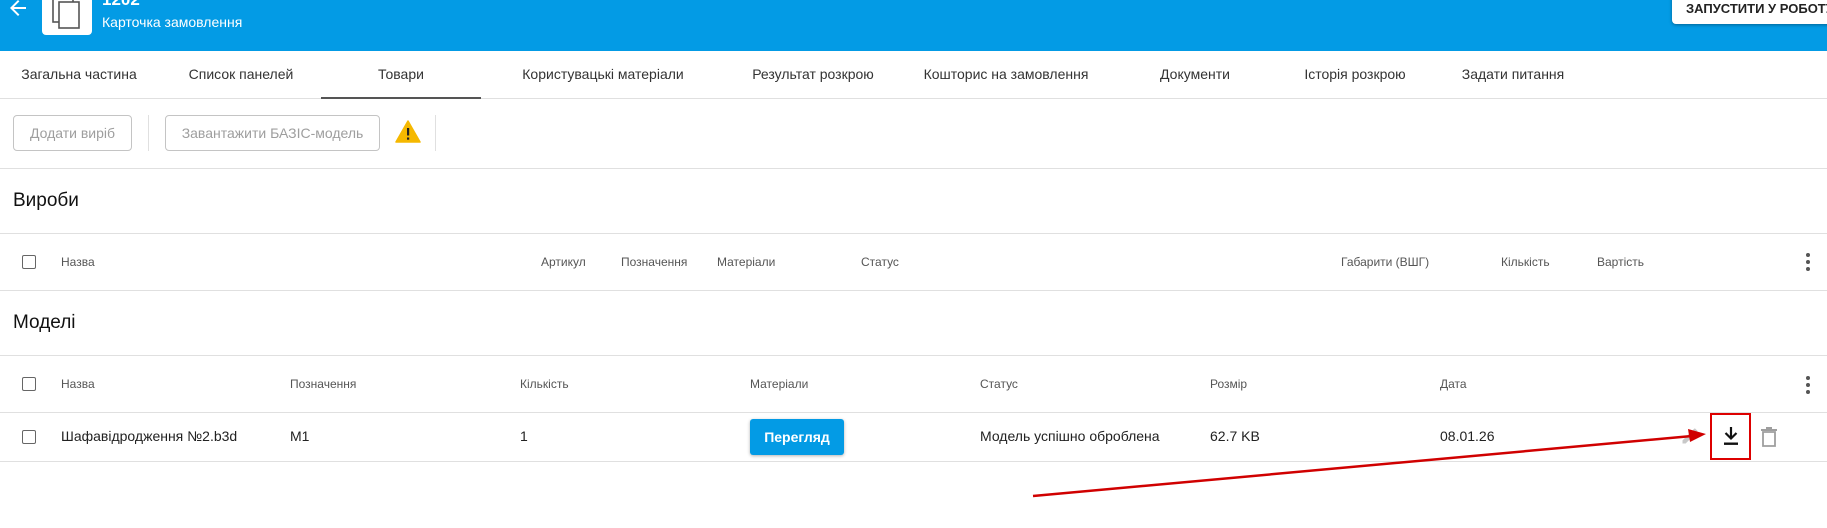 The width and height of the screenshot is (1827, 528). I want to click on delete-icon, so click(1769, 439).